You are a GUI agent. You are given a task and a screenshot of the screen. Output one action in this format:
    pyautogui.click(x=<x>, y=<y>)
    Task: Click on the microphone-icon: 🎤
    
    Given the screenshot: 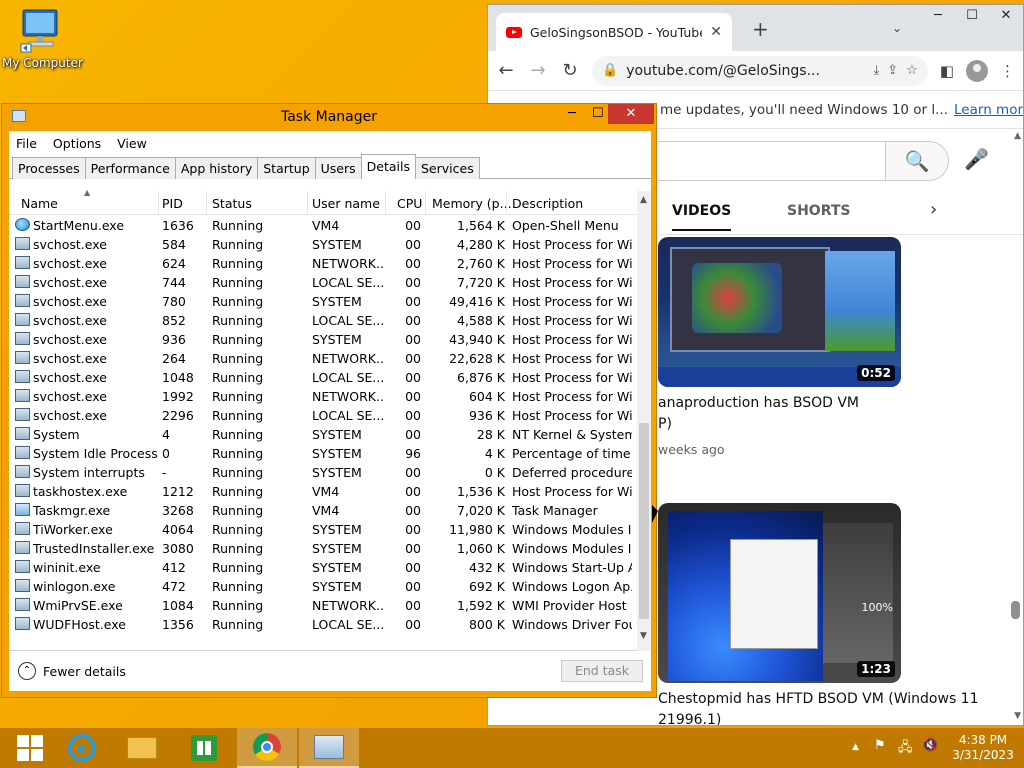 What is the action you would take?
    pyautogui.click(x=976, y=159)
    